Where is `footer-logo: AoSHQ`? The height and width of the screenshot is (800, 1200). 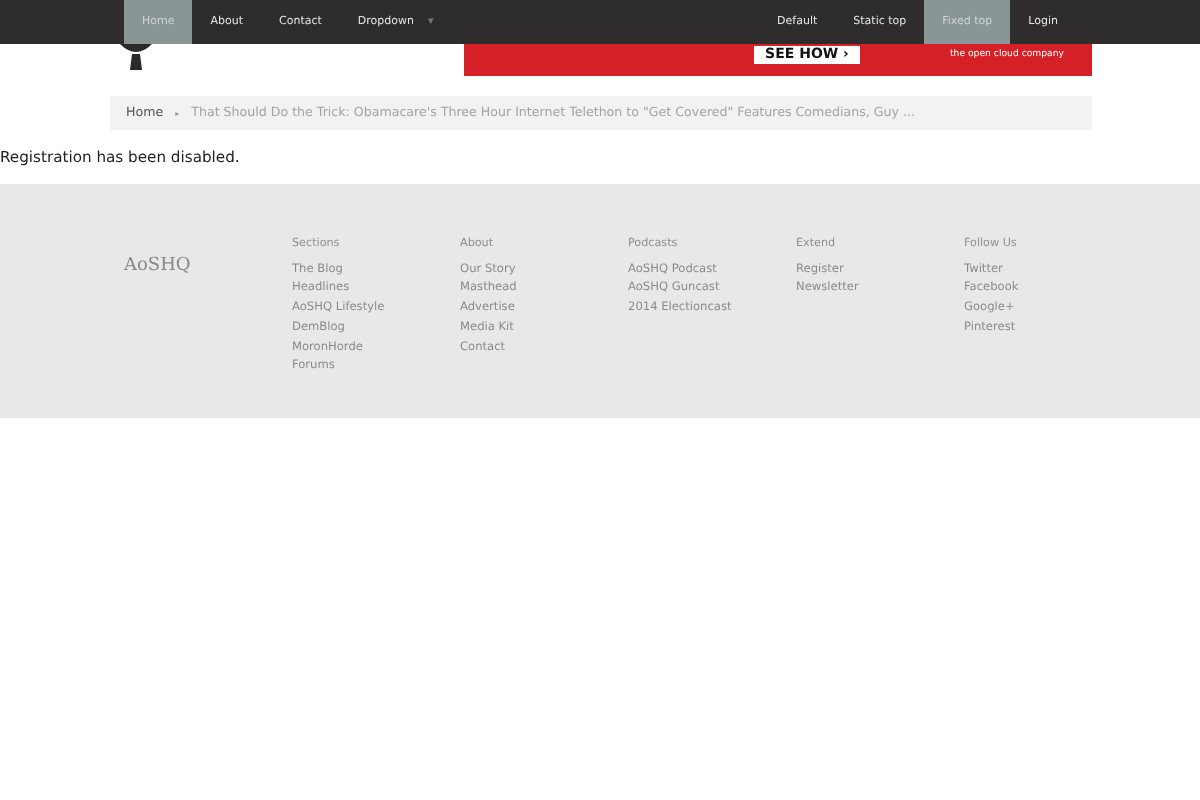
footer-logo: AoSHQ is located at coordinates (157, 266).